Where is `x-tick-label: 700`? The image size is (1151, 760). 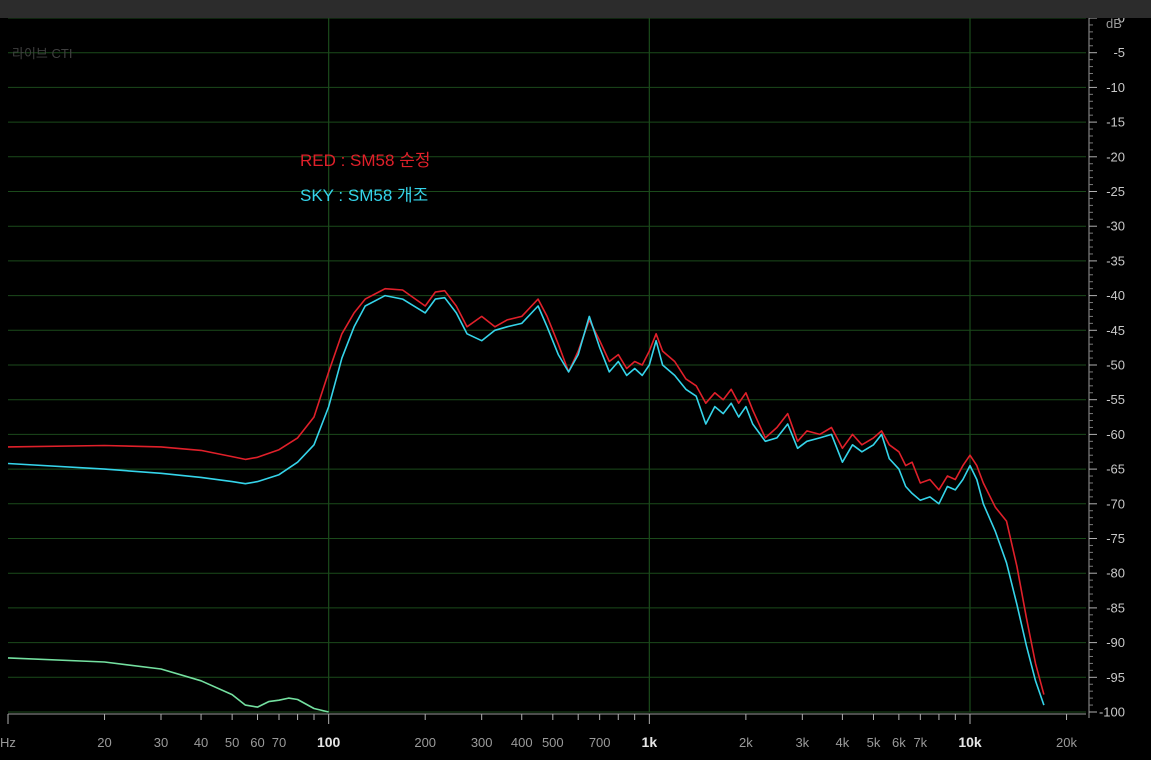 x-tick-label: 700 is located at coordinates (600, 742).